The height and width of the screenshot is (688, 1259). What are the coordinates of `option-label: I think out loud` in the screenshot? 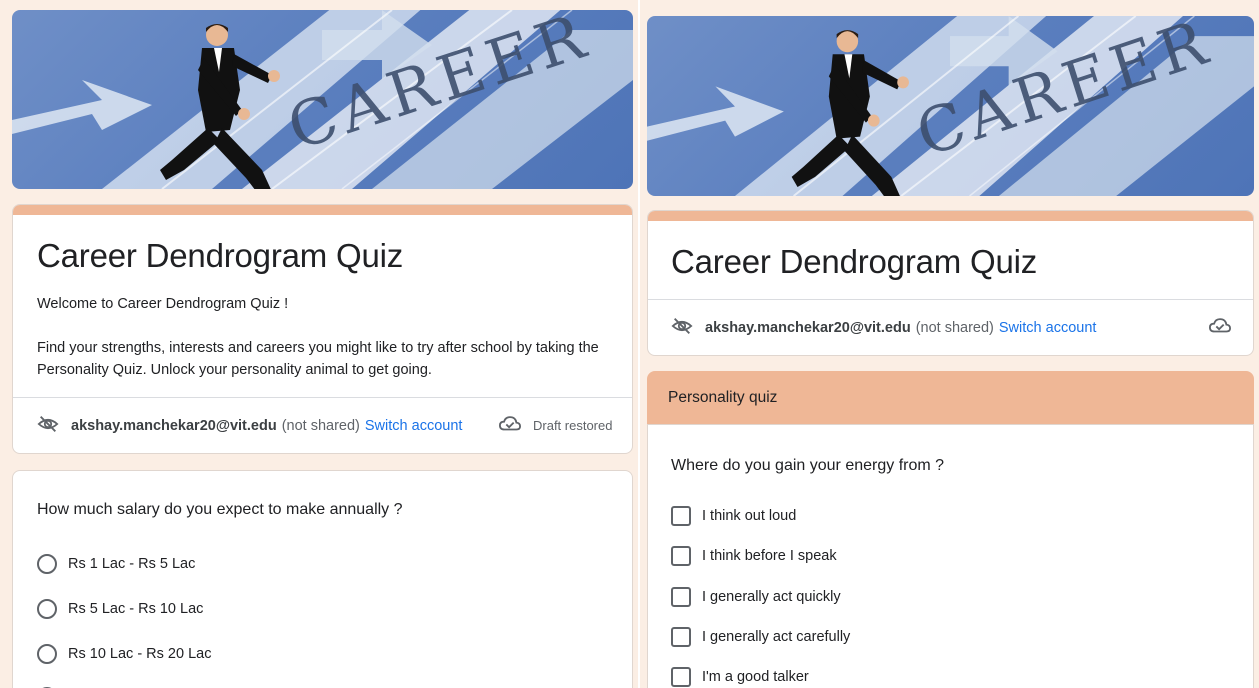 It's located at (749, 516).